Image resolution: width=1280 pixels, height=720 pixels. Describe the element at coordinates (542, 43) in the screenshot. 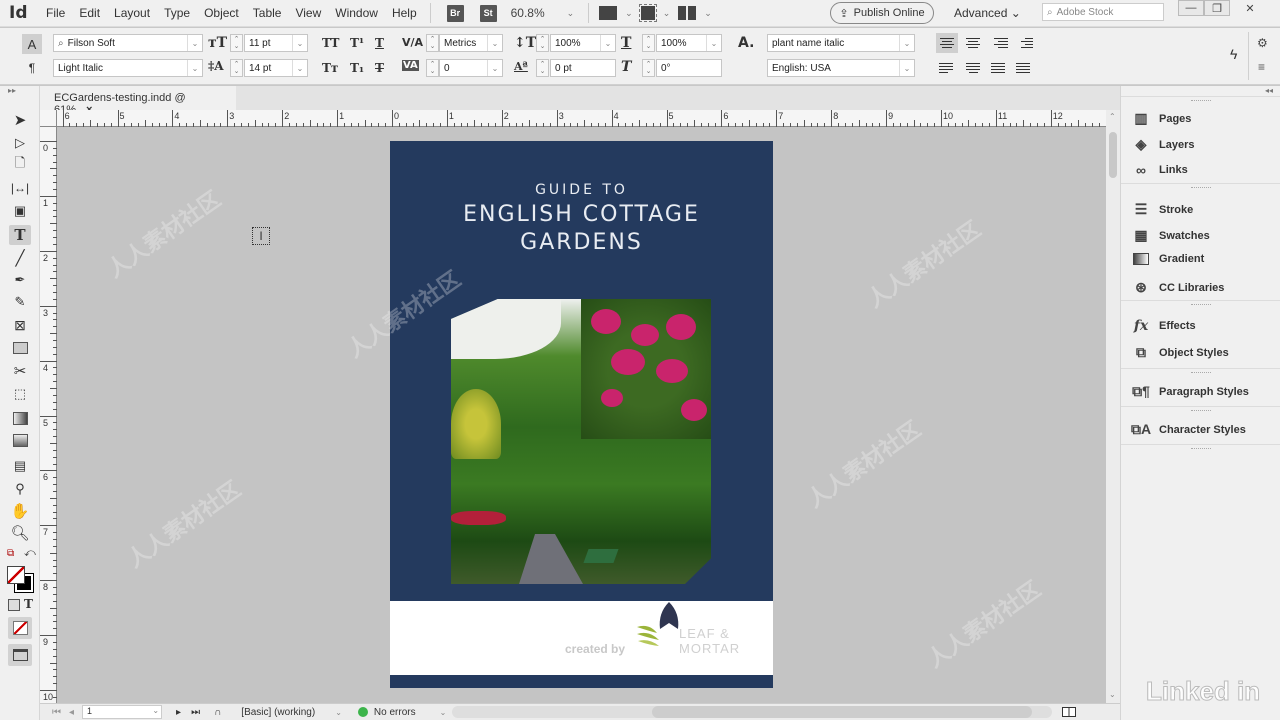

I see `vertical-scale-stepper: ⌃ ⌄` at that location.